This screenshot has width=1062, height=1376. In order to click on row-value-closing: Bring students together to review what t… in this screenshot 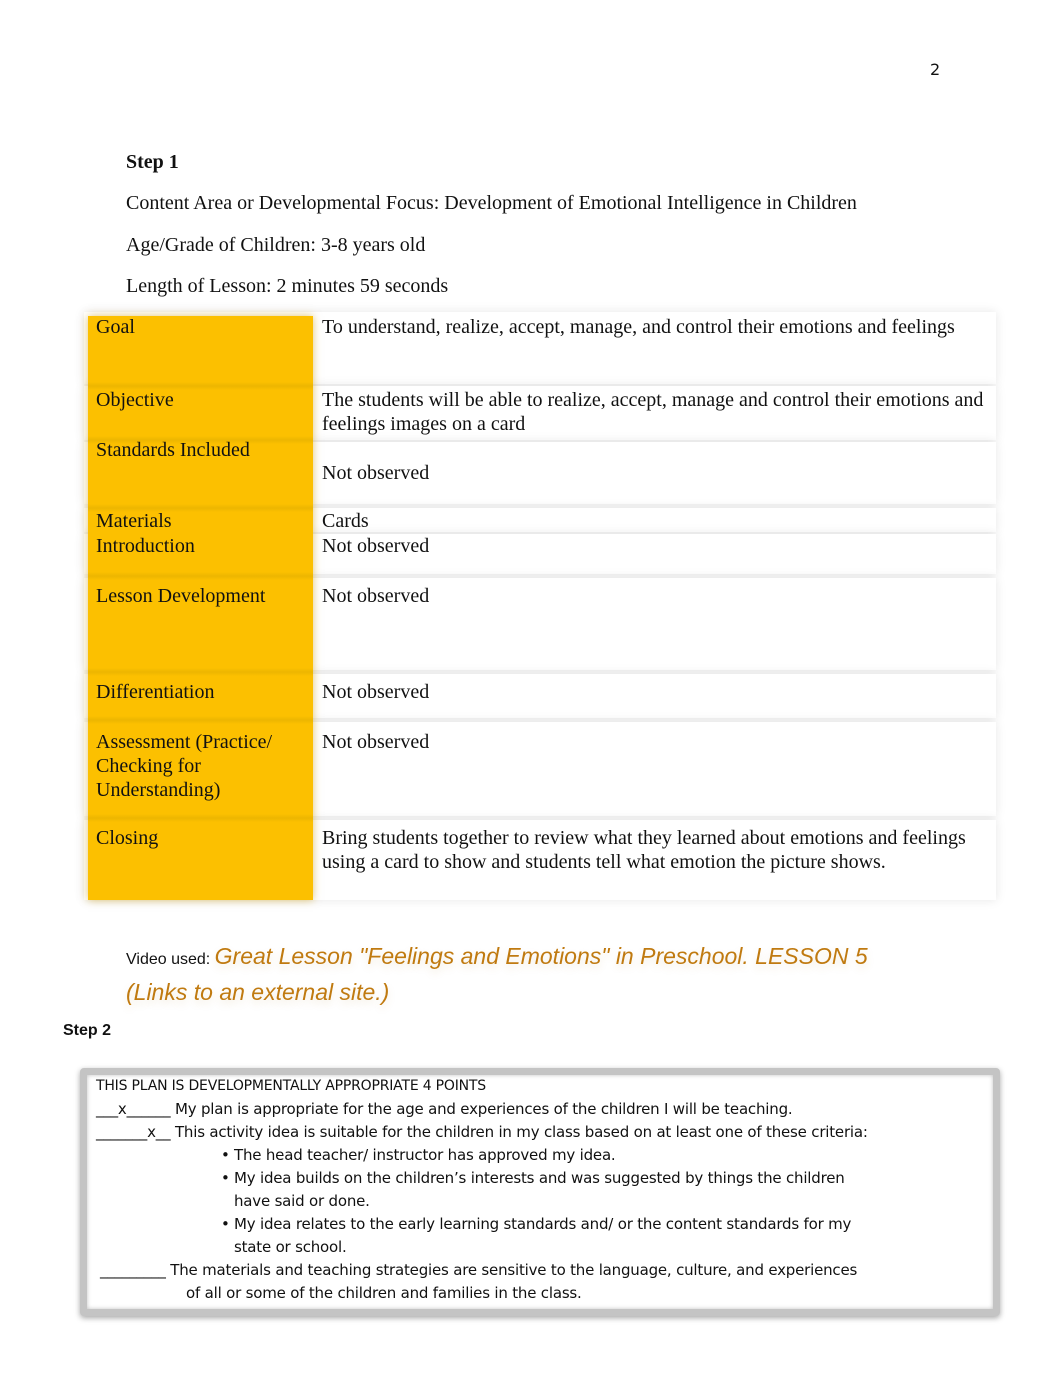, I will do `click(644, 850)`.